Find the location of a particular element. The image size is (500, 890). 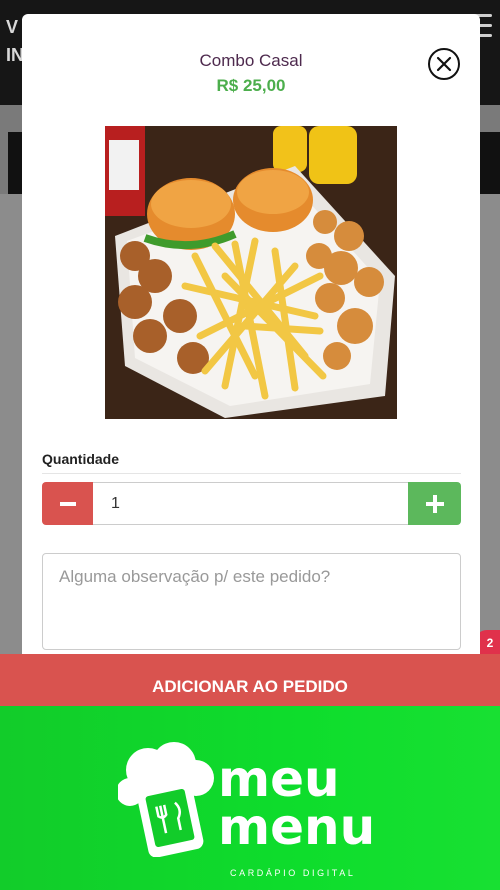

order-notes-field is located at coordinates (251, 601).